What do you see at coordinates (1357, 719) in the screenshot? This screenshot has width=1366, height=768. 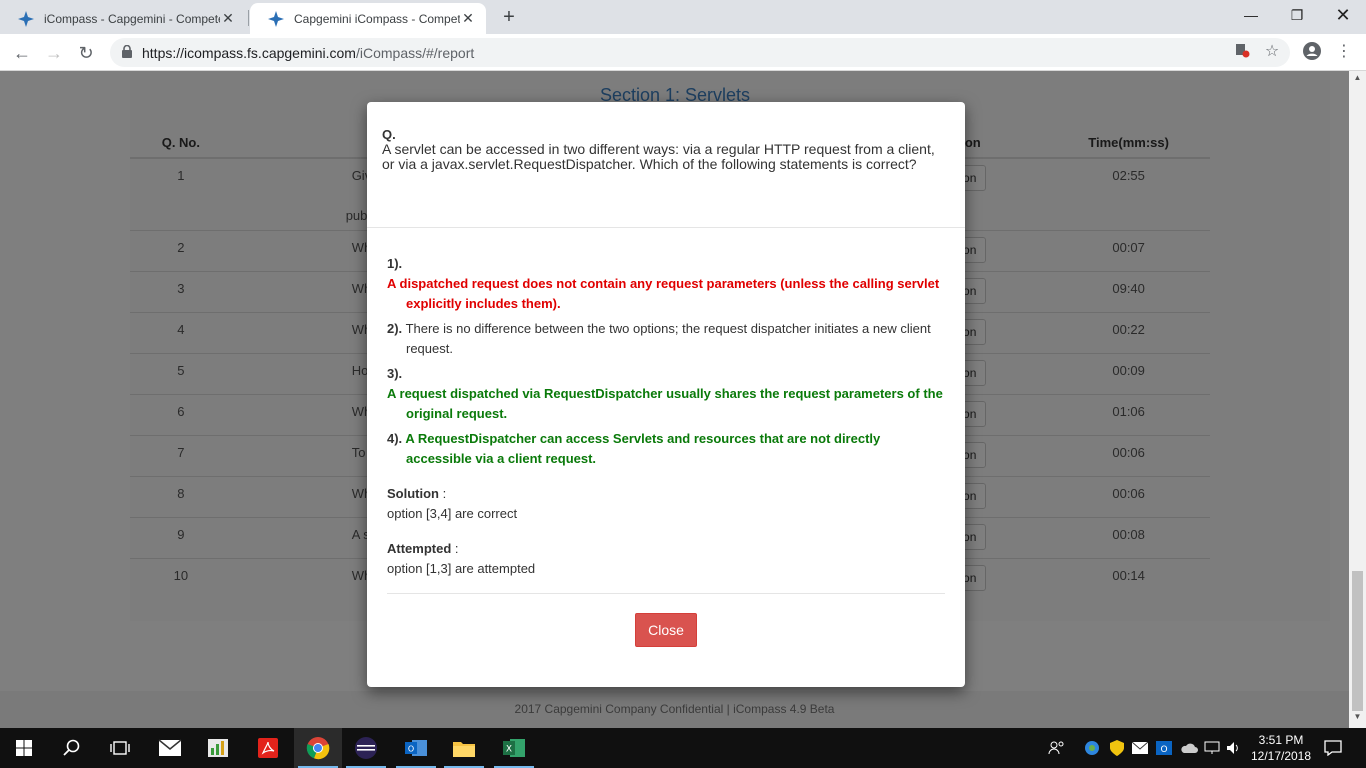 I see `scroll-down-icon: ▼` at bounding box center [1357, 719].